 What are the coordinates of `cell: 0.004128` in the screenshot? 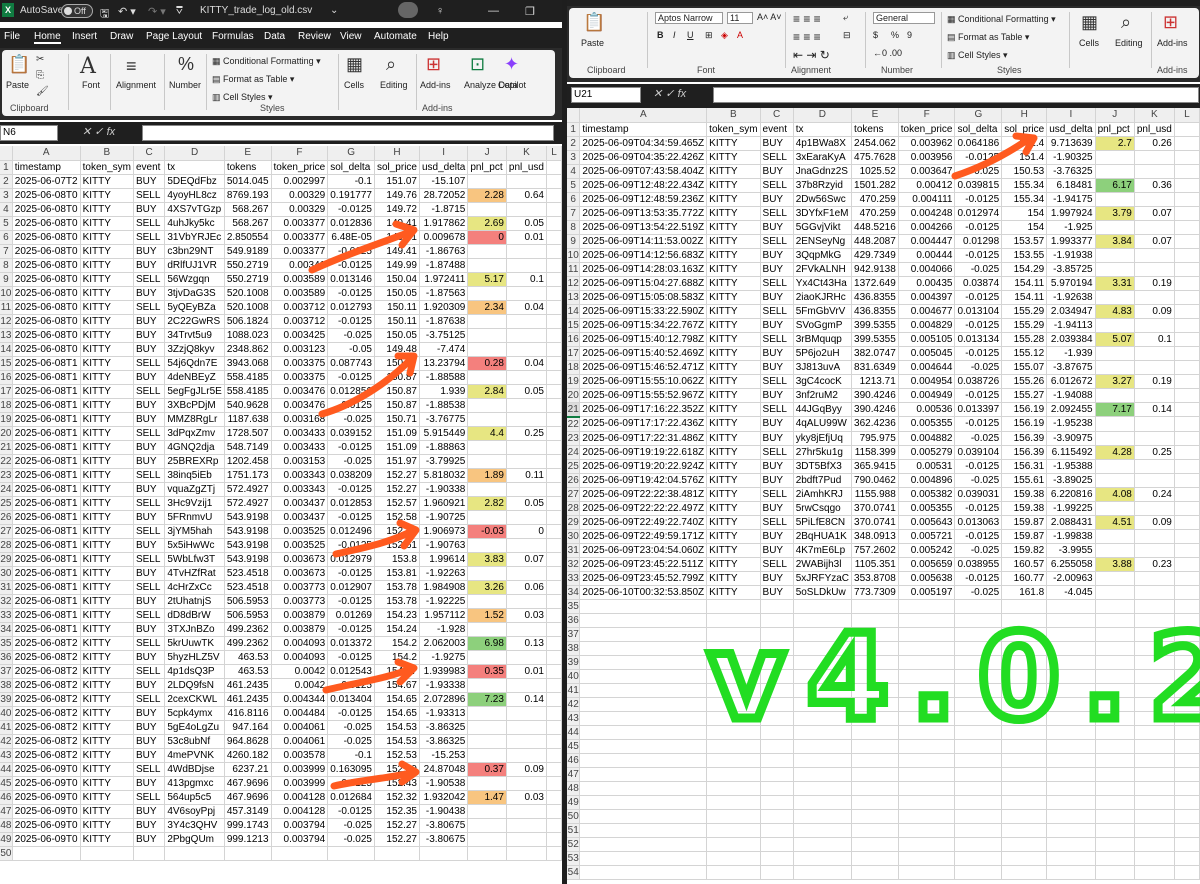 It's located at (300, 811).